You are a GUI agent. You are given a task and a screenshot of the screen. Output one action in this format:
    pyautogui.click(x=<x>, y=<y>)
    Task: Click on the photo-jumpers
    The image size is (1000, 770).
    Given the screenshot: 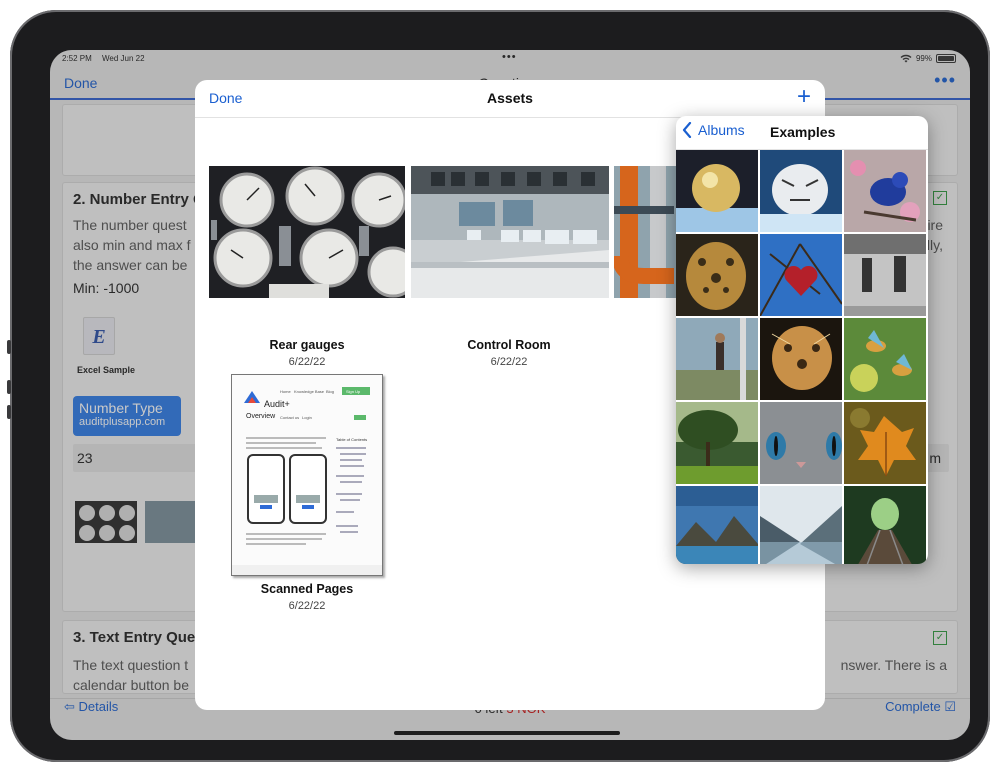 What is the action you would take?
    pyautogui.click(x=885, y=275)
    